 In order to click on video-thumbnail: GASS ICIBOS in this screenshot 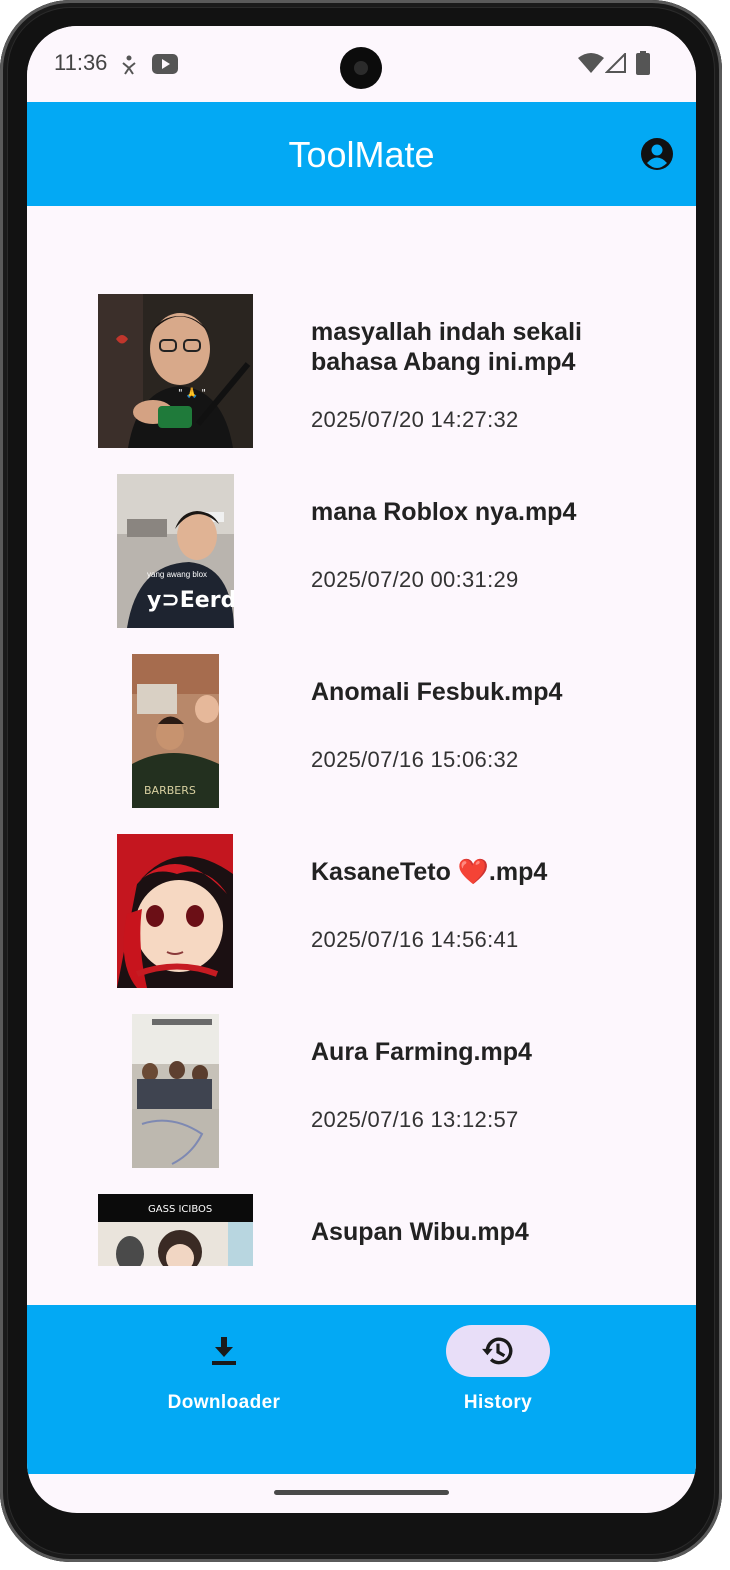, I will do `click(175, 1230)`.